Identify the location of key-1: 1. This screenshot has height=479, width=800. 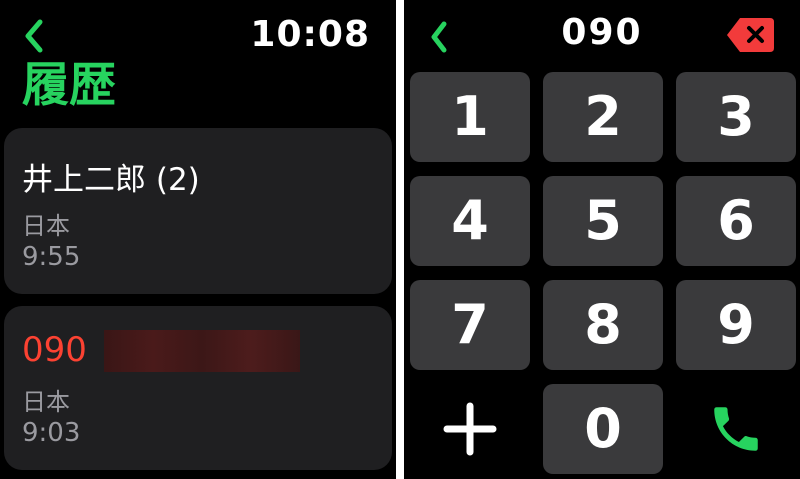
(470, 117).